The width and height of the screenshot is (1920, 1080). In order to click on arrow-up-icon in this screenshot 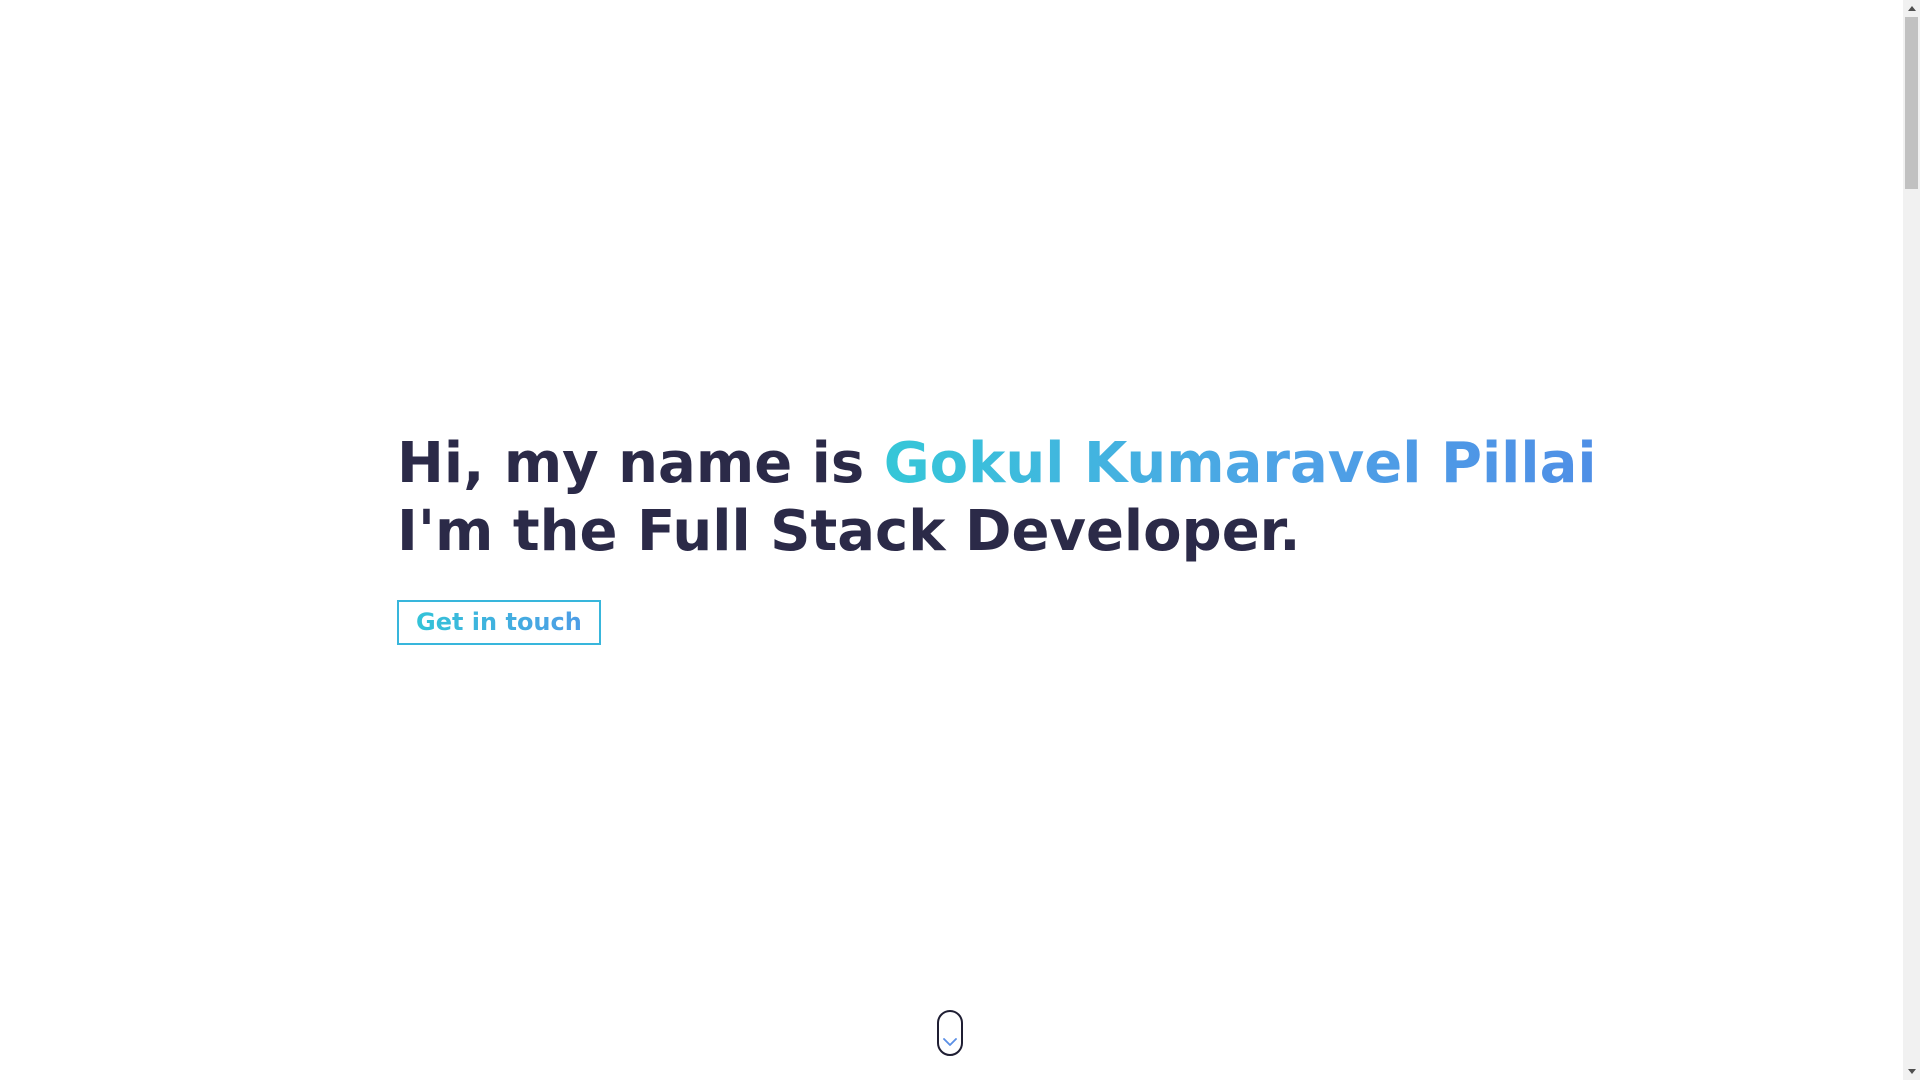, I will do `click(1911, 8)`.